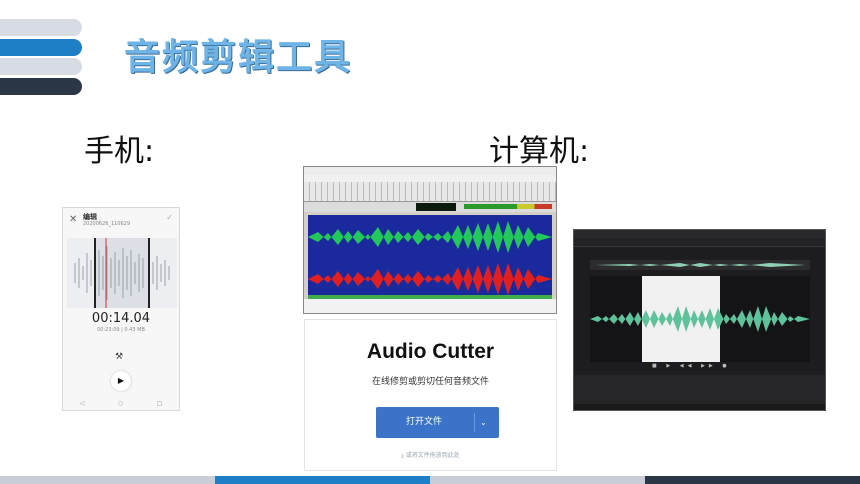  Describe the element at coordinates (699, 234) in the screenshot. I see `dark-editor-menubar` at that location.